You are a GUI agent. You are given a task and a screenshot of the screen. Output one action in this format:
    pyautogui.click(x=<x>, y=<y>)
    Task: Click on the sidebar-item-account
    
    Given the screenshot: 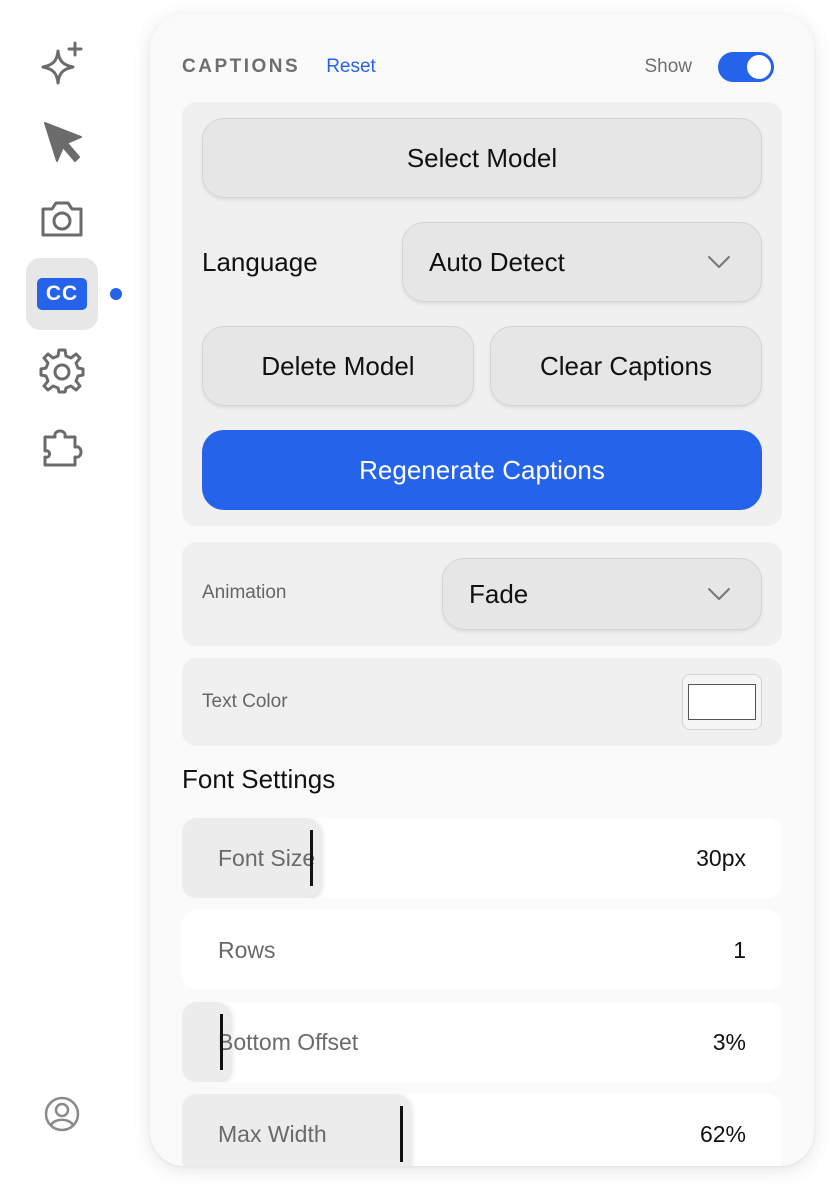 What is the action you would take?
    pyautogui.click(x=62, y=1114)
    